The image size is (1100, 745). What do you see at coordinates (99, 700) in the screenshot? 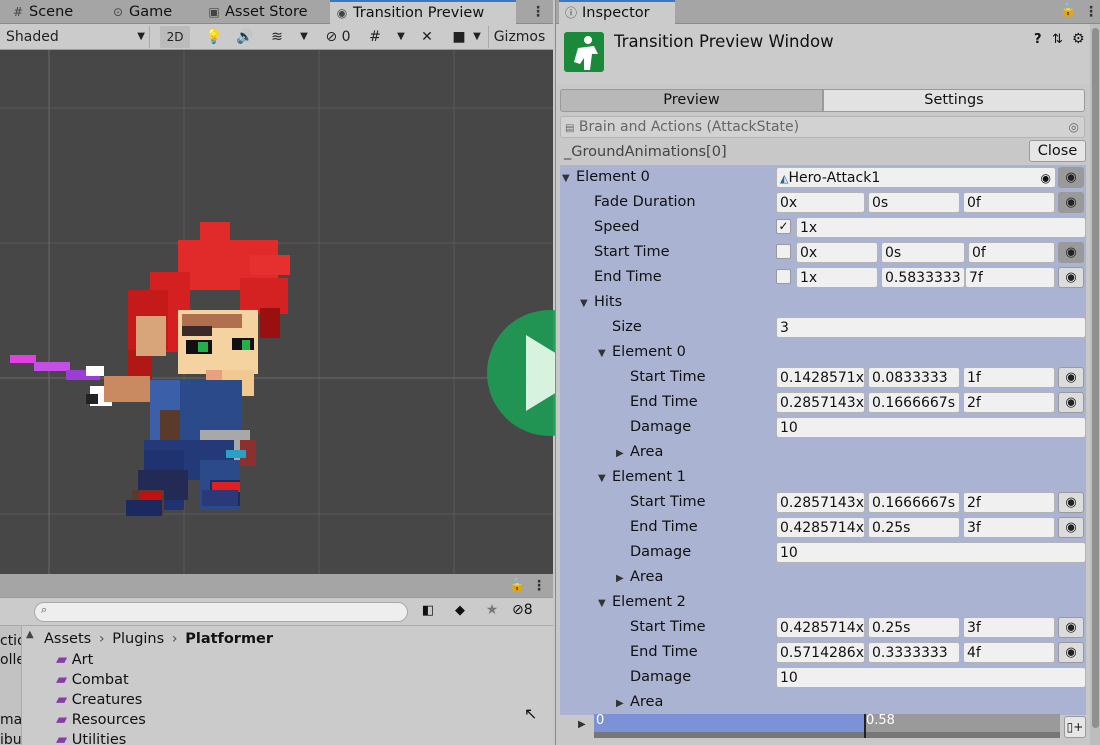
I see `list-item: ▰ Creatures` at bounding box center [99, 700].